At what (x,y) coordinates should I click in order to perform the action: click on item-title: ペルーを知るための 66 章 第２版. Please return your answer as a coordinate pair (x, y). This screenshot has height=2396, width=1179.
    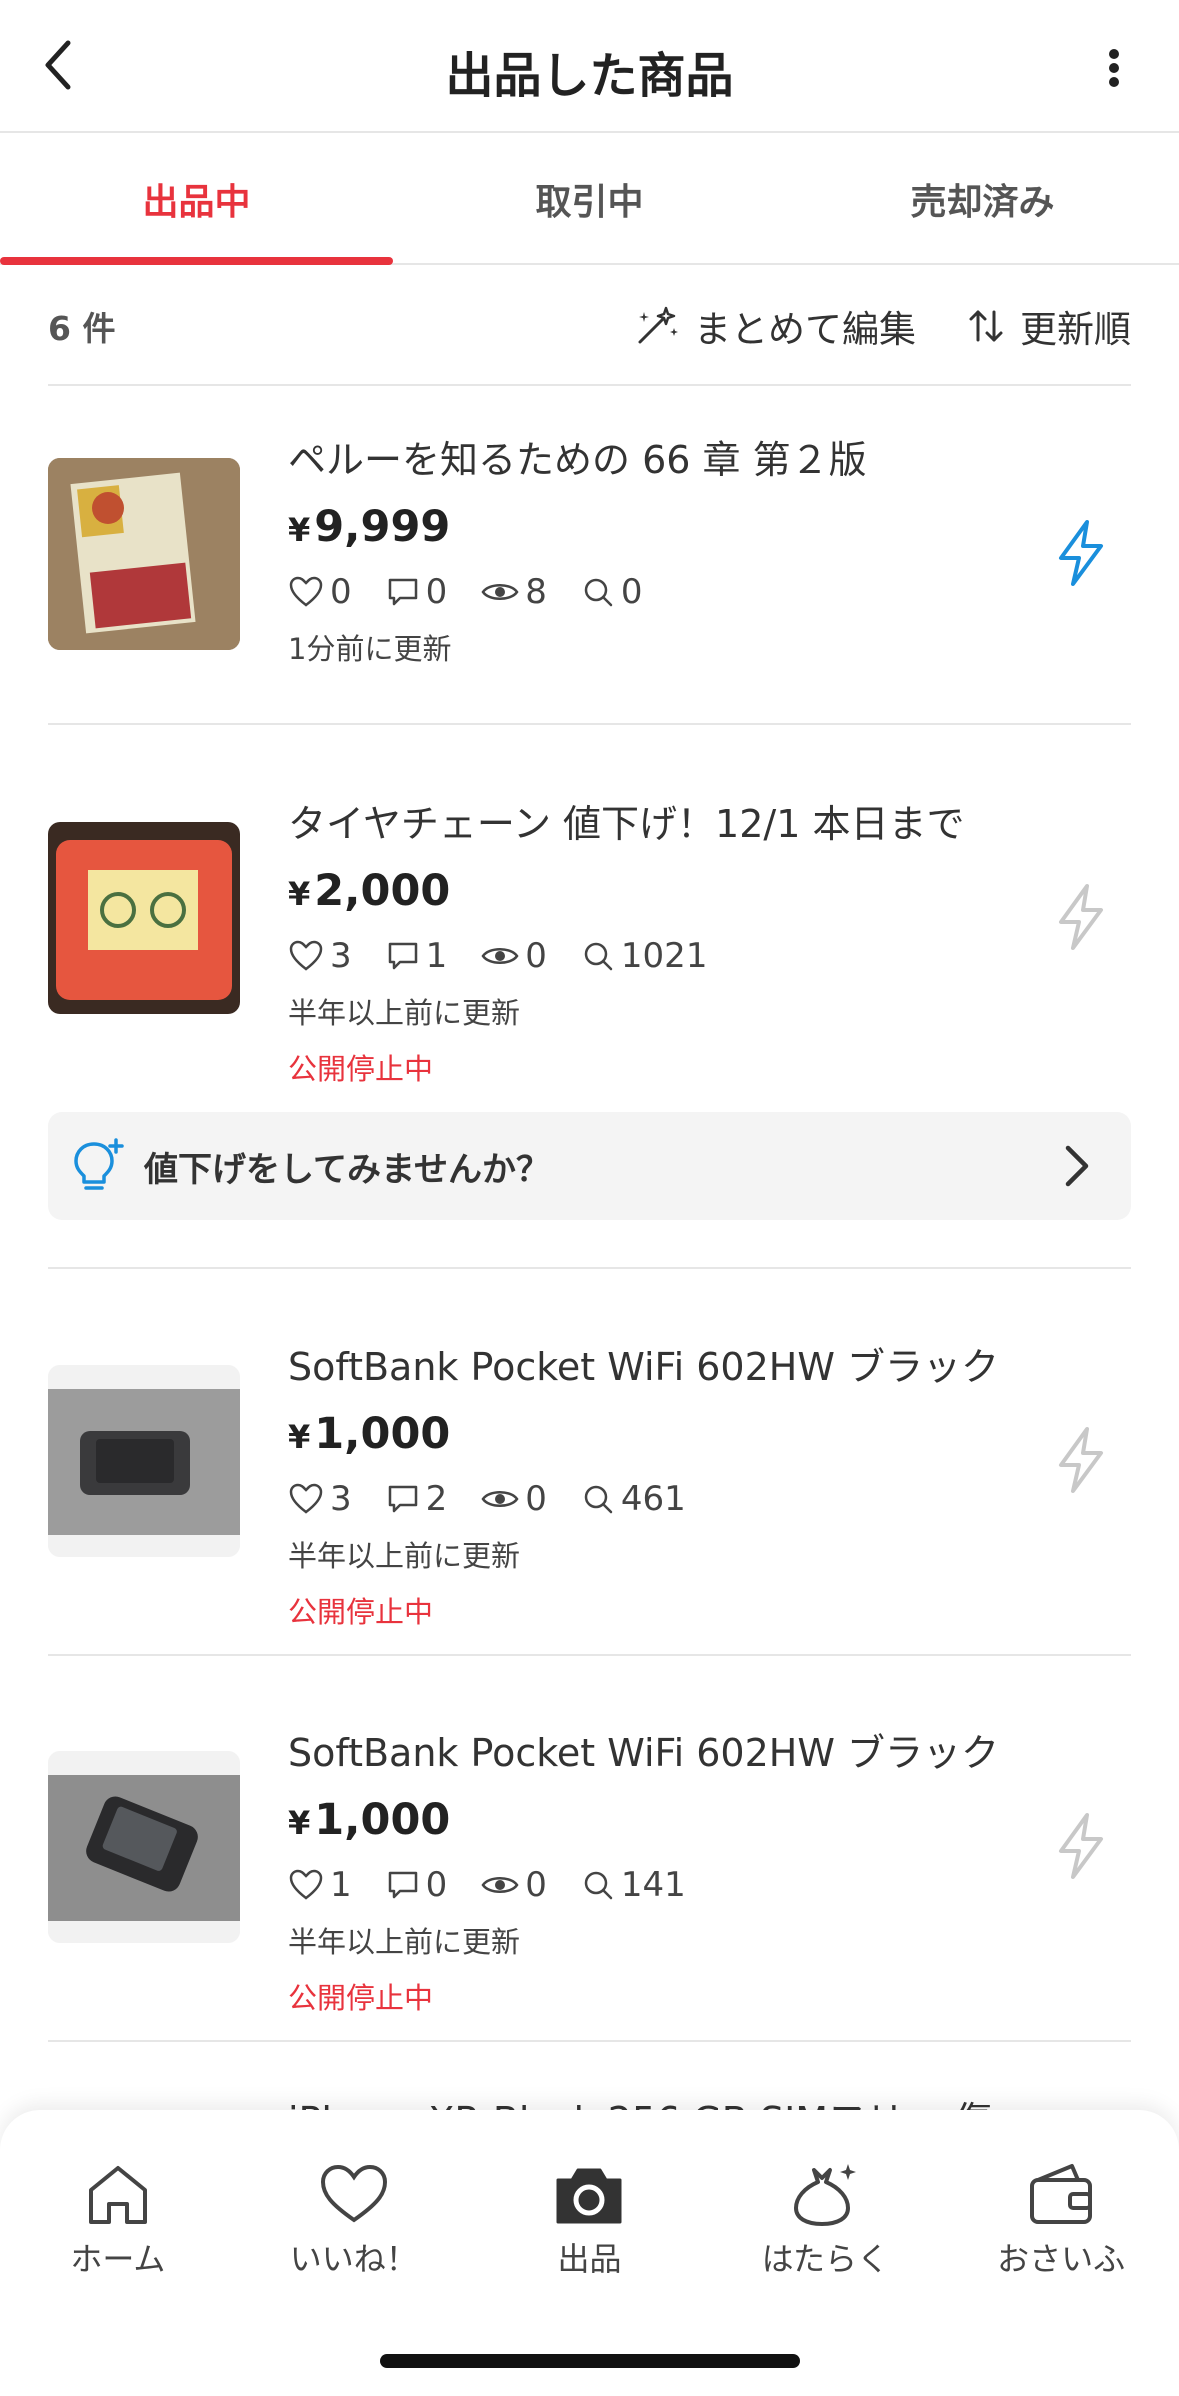
    Looking at the image, I should click on (577, 460).